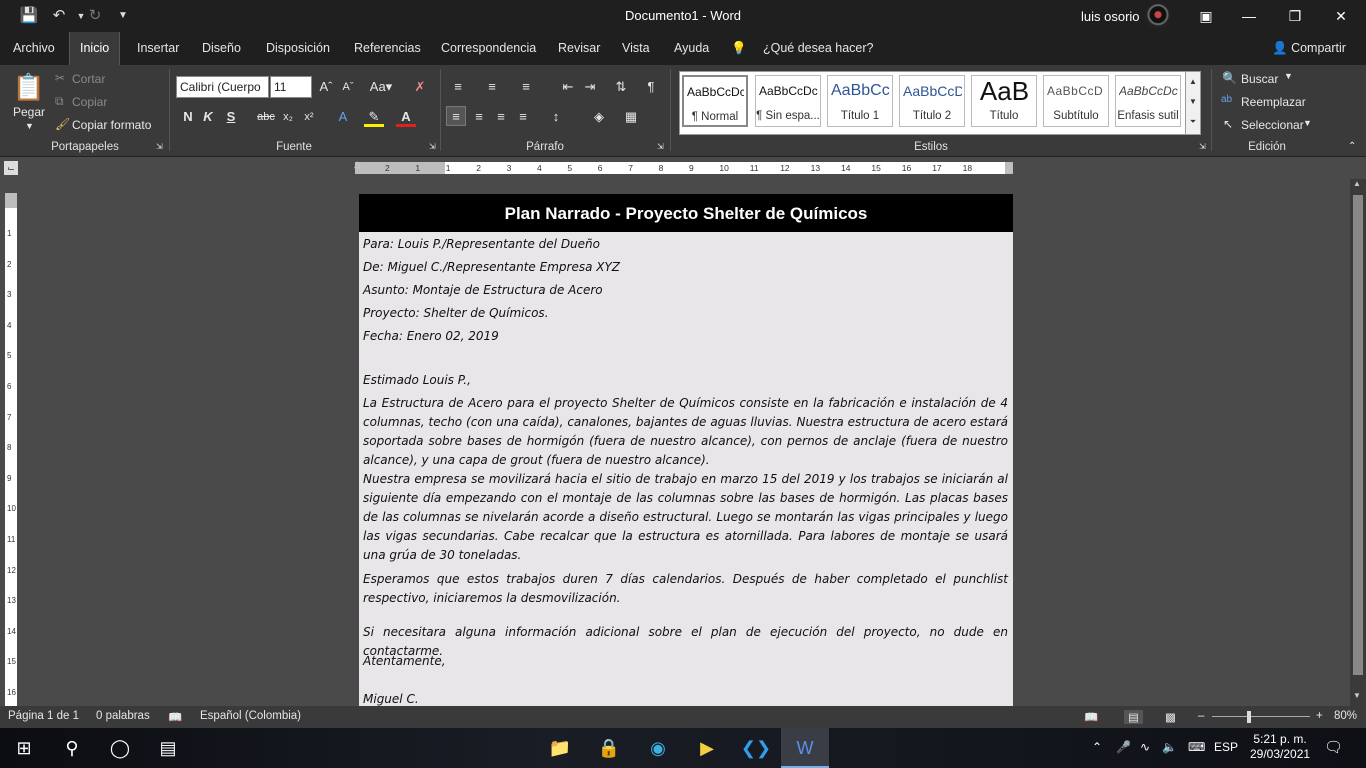 This screenshot has height=768, width=1366. What do you see at coordinates (523, 117) in the screenshot?
I see `justify-icon: ≡` at bounding box center [523, 117].